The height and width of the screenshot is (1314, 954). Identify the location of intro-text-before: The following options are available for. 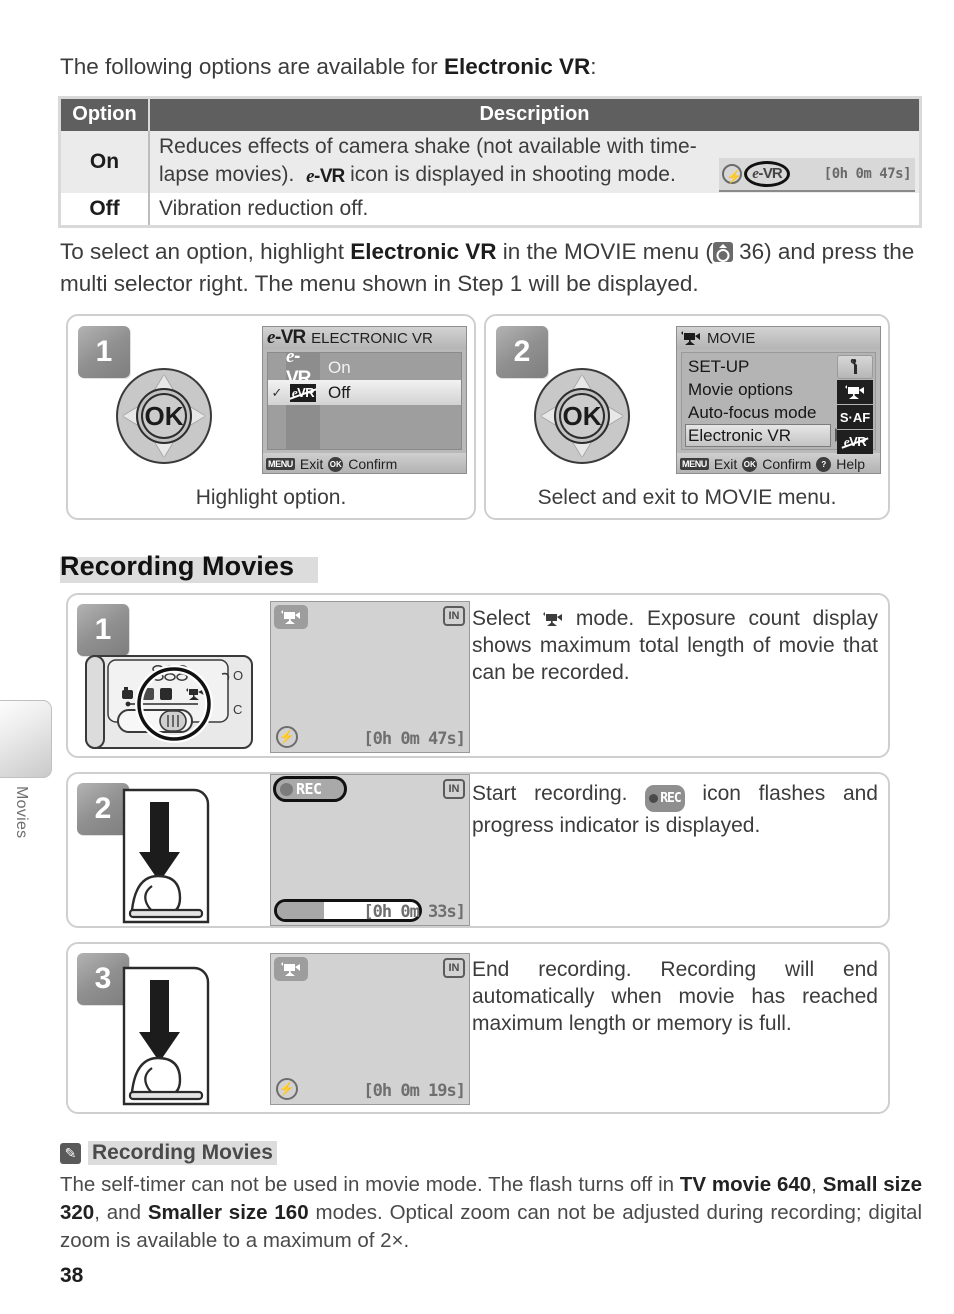
(252, 66).